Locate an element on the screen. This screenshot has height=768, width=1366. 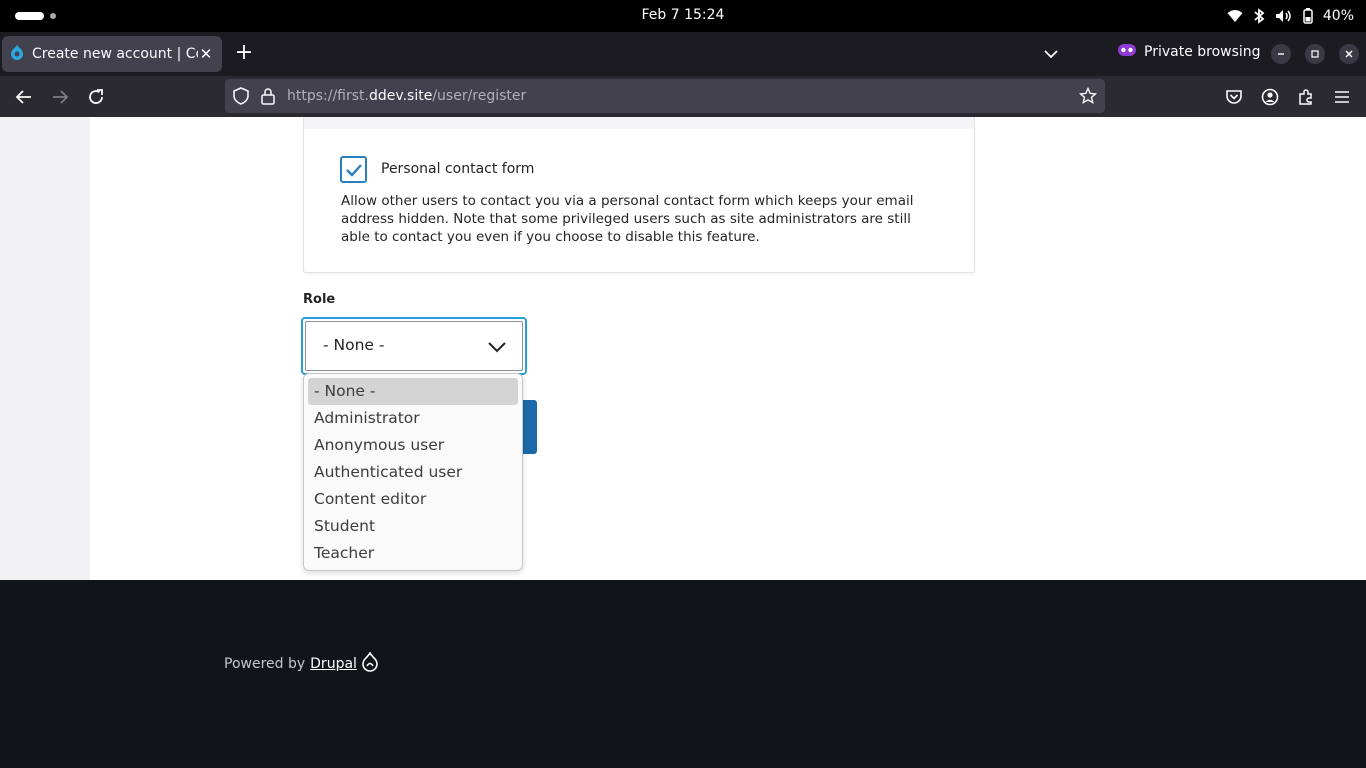
list-all-tabs-button is located at coordinates (1051, 56).